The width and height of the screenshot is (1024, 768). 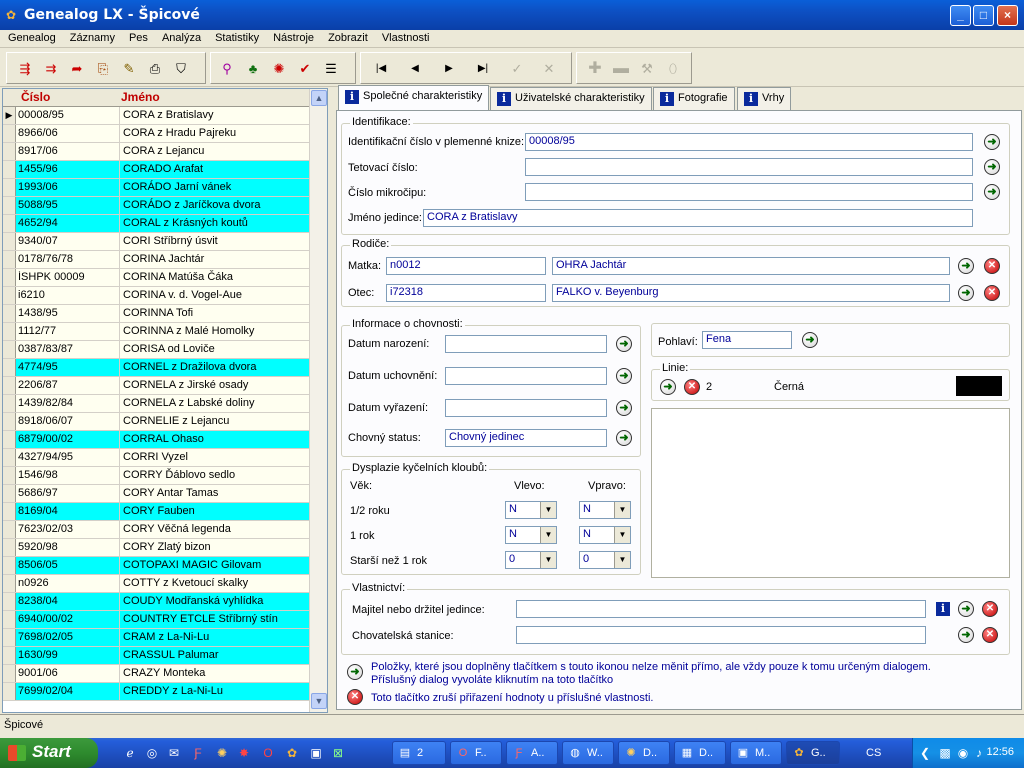 What do you see at coordinates (77, 69) in the screenshot?
I see `edit-record-icon: ➦` at bounding box center [77, 69].